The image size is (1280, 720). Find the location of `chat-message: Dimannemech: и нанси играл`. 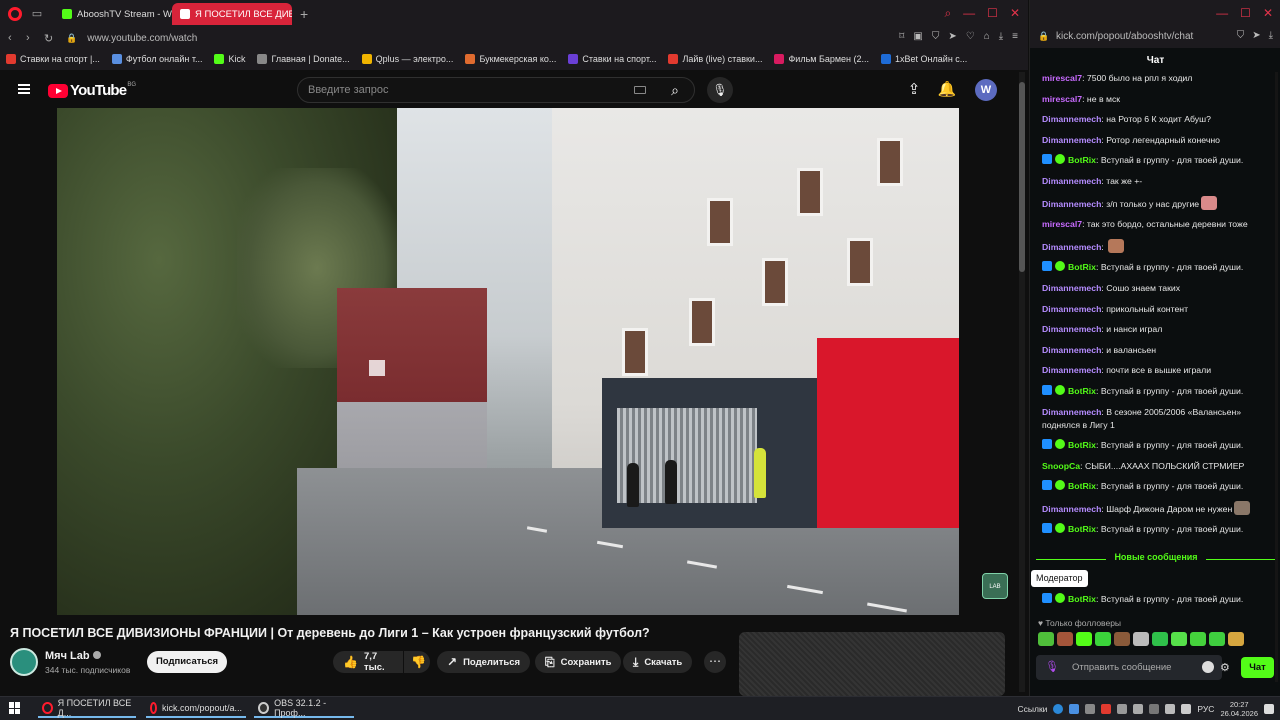

chat-message: Dimannemech: и нанси играл is located at coordinates (1158, 329).